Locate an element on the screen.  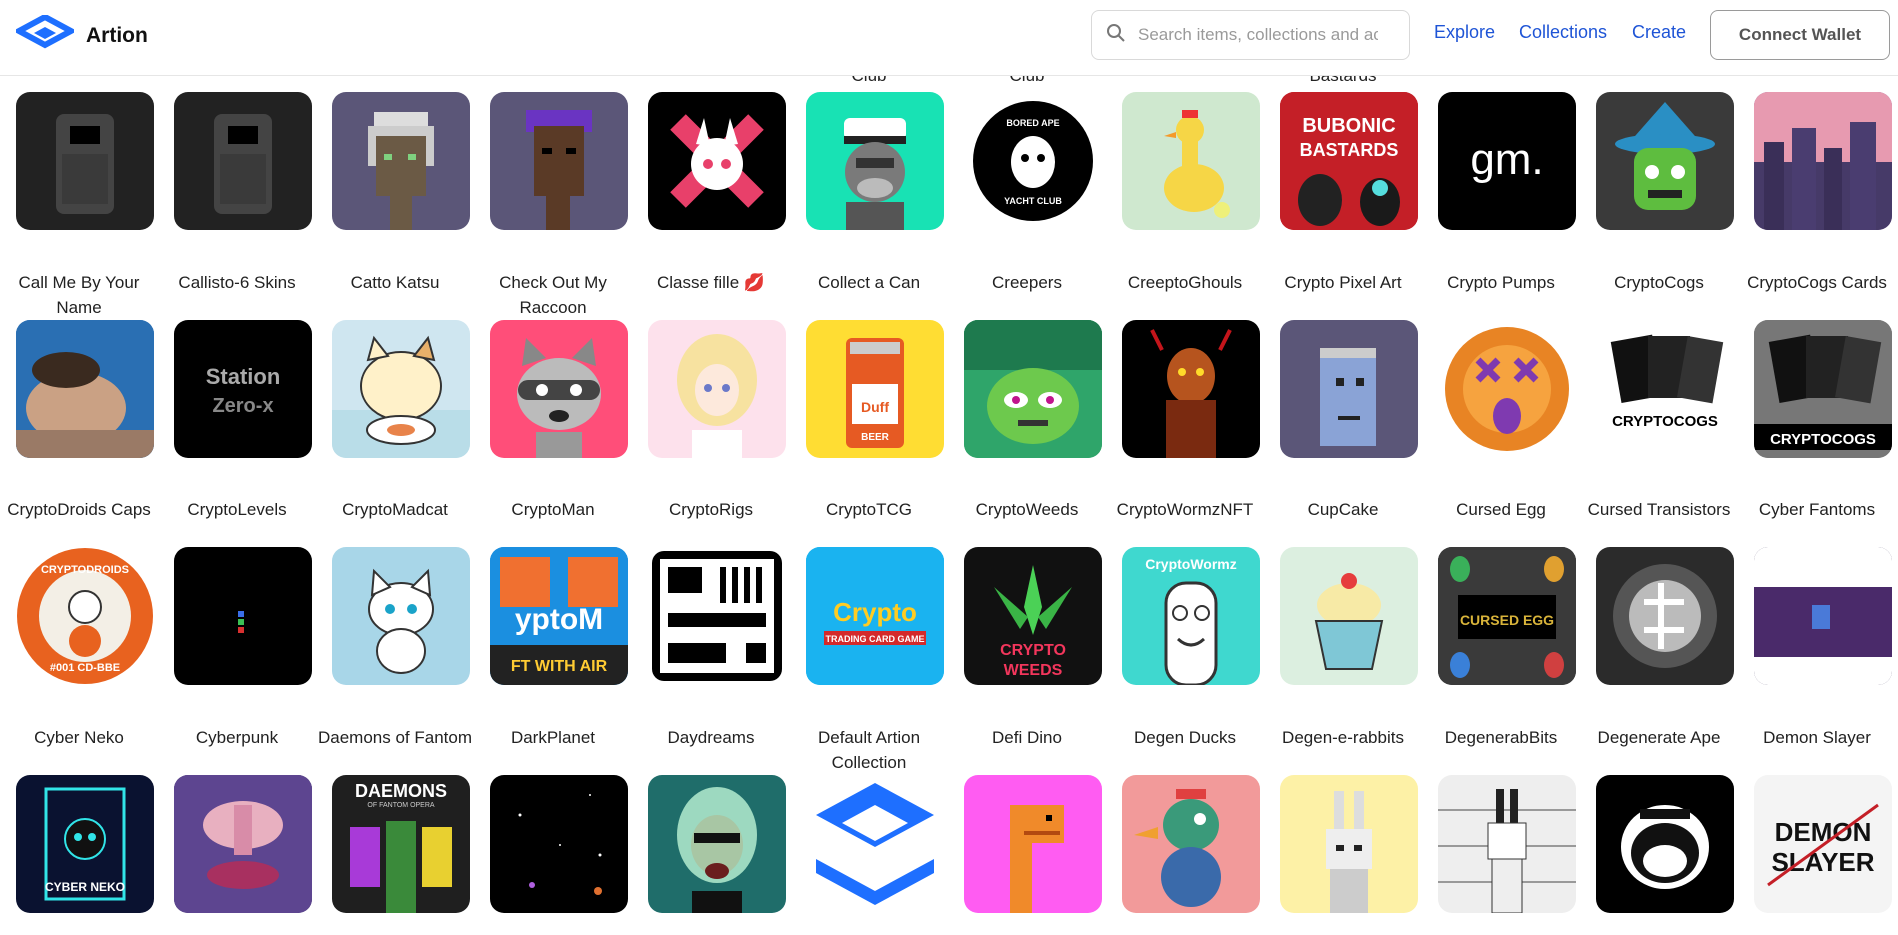
collection-name: CryptoMan is located at coordinates (553, 509).